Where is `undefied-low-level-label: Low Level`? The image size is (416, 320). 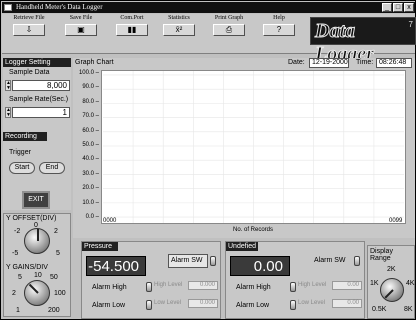 undefied-low-level-label: Low Level is located at coordinates (312, 303).